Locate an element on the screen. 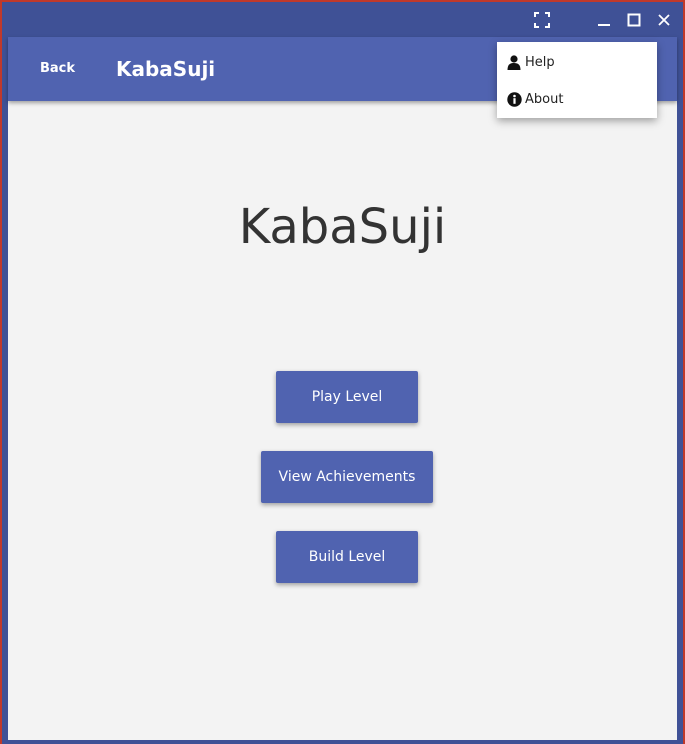  window-titlebar is located at coordinates (342, 19).